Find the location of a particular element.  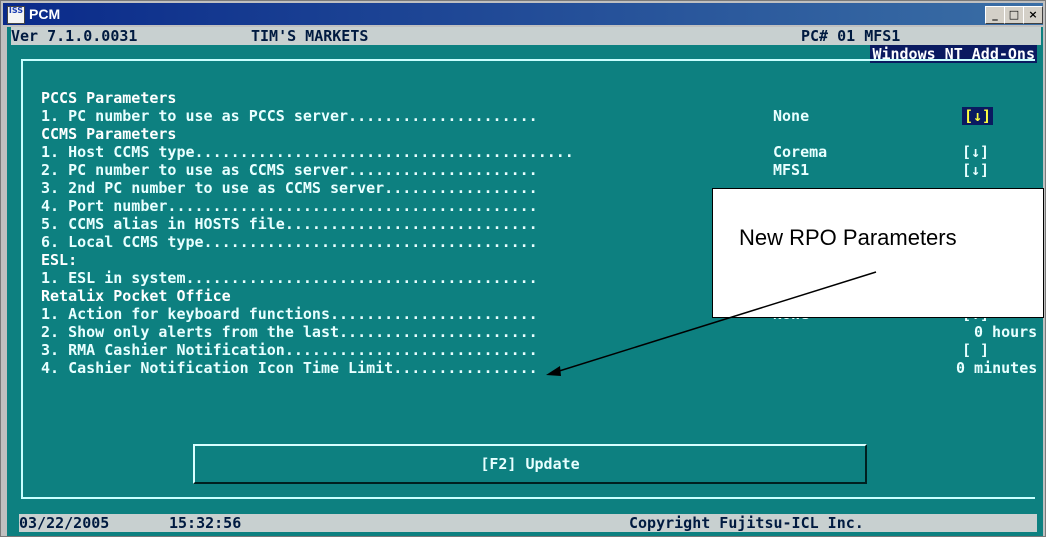

minimize-button: _ is located at coordinates (995, 15).